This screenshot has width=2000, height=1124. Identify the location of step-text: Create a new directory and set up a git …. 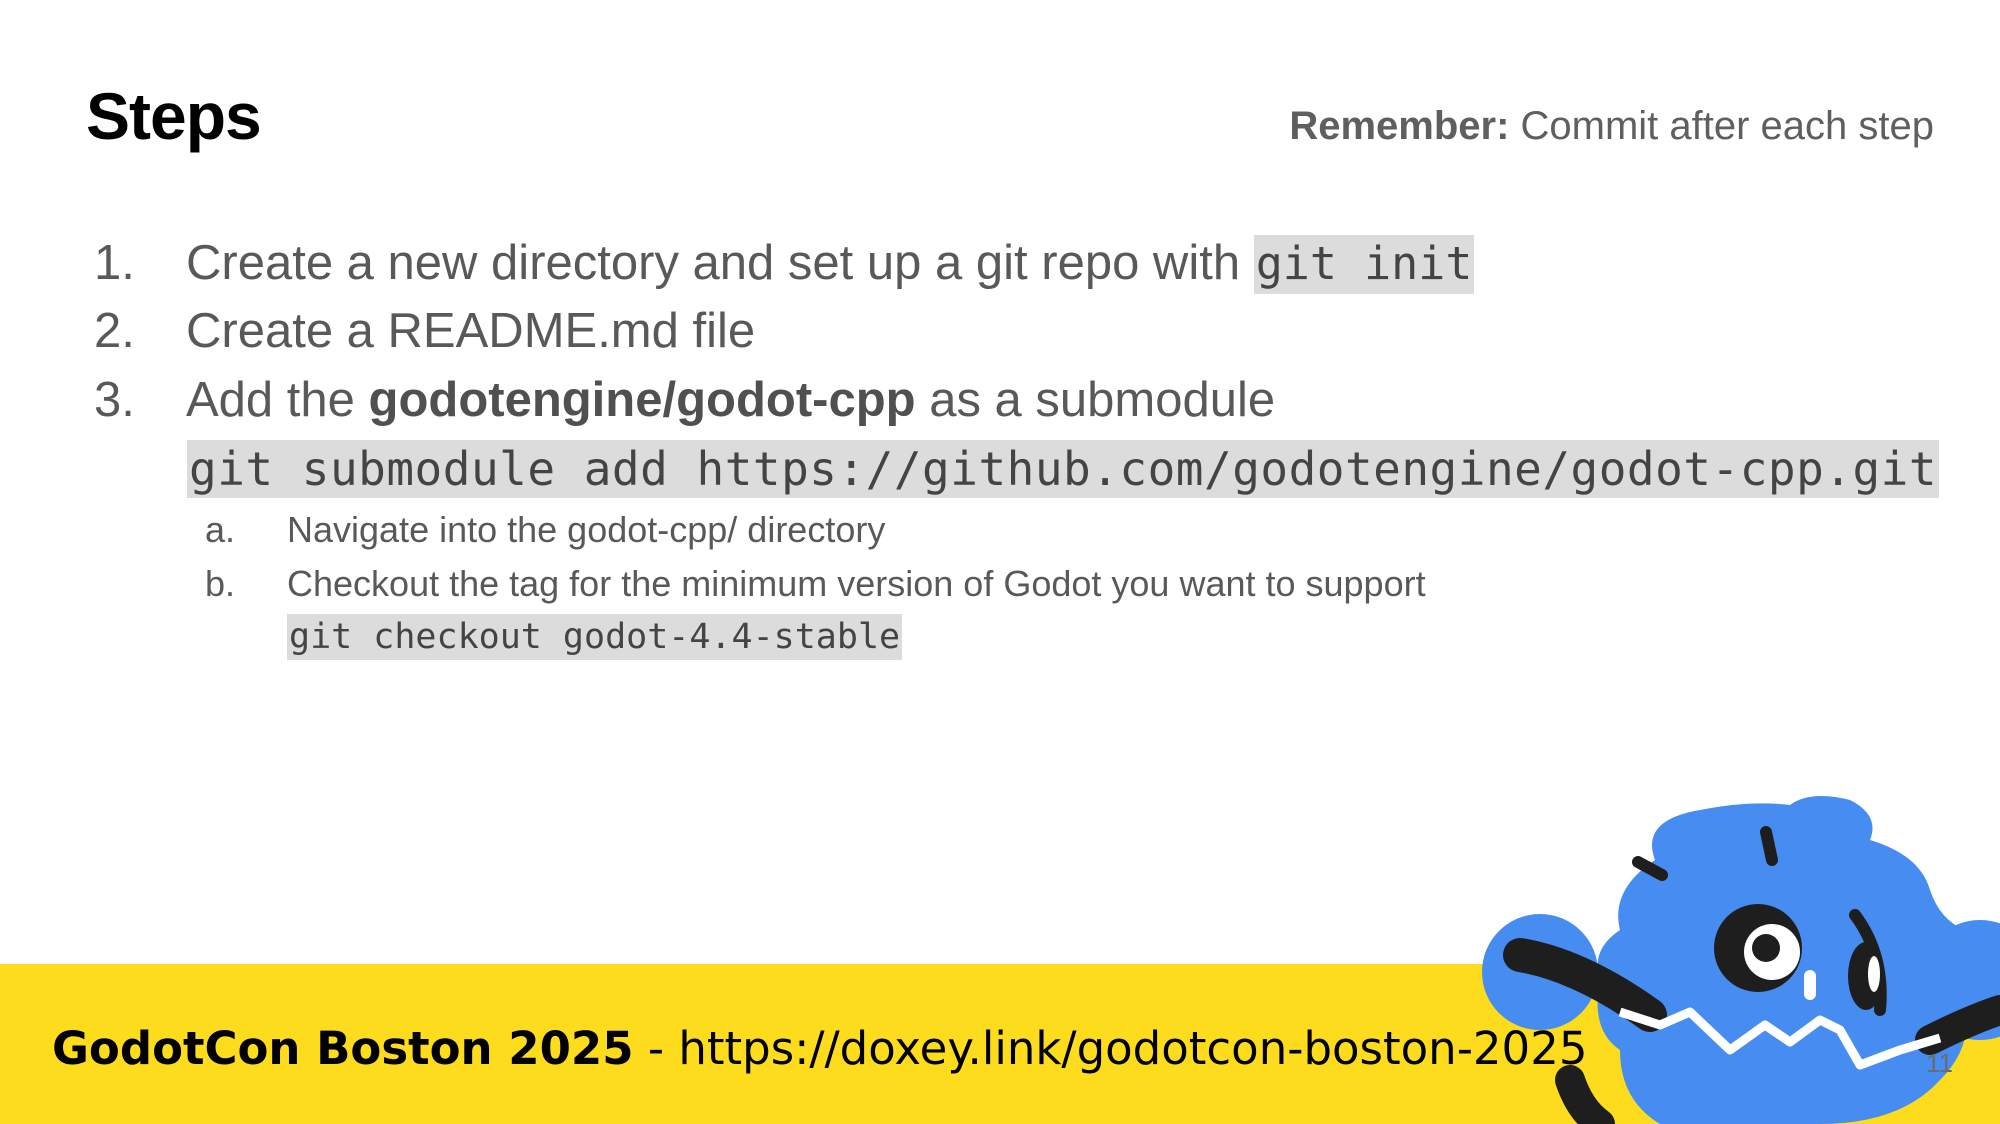
(720, 263).